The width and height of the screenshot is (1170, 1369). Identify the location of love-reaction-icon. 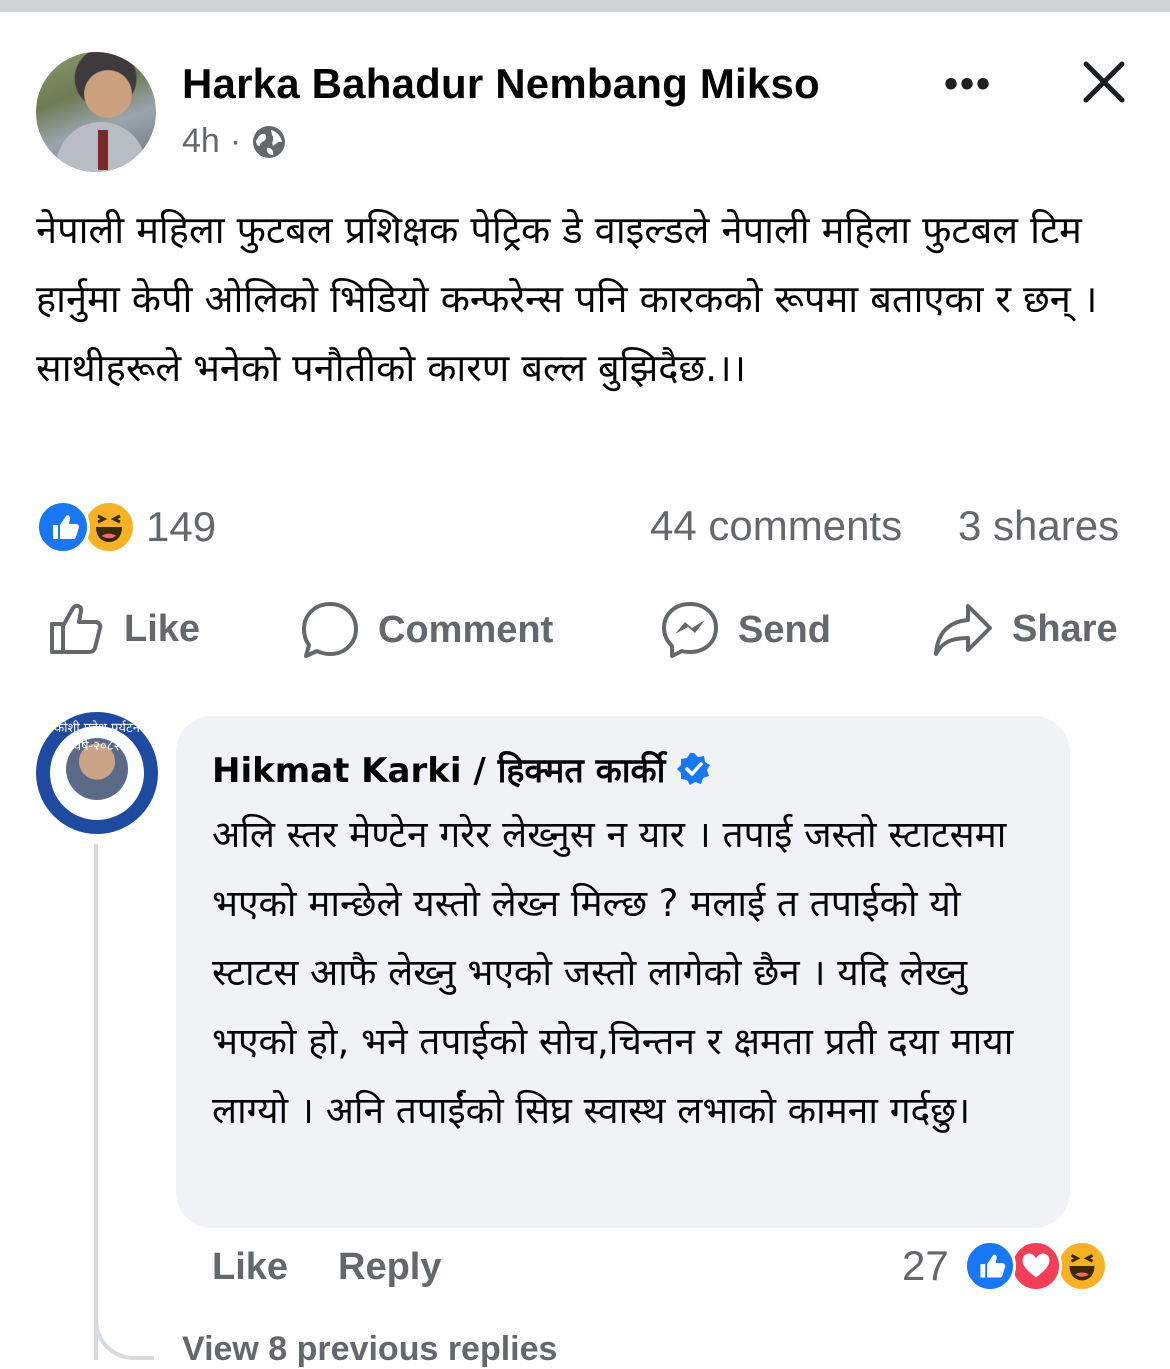
(1036, 1266).